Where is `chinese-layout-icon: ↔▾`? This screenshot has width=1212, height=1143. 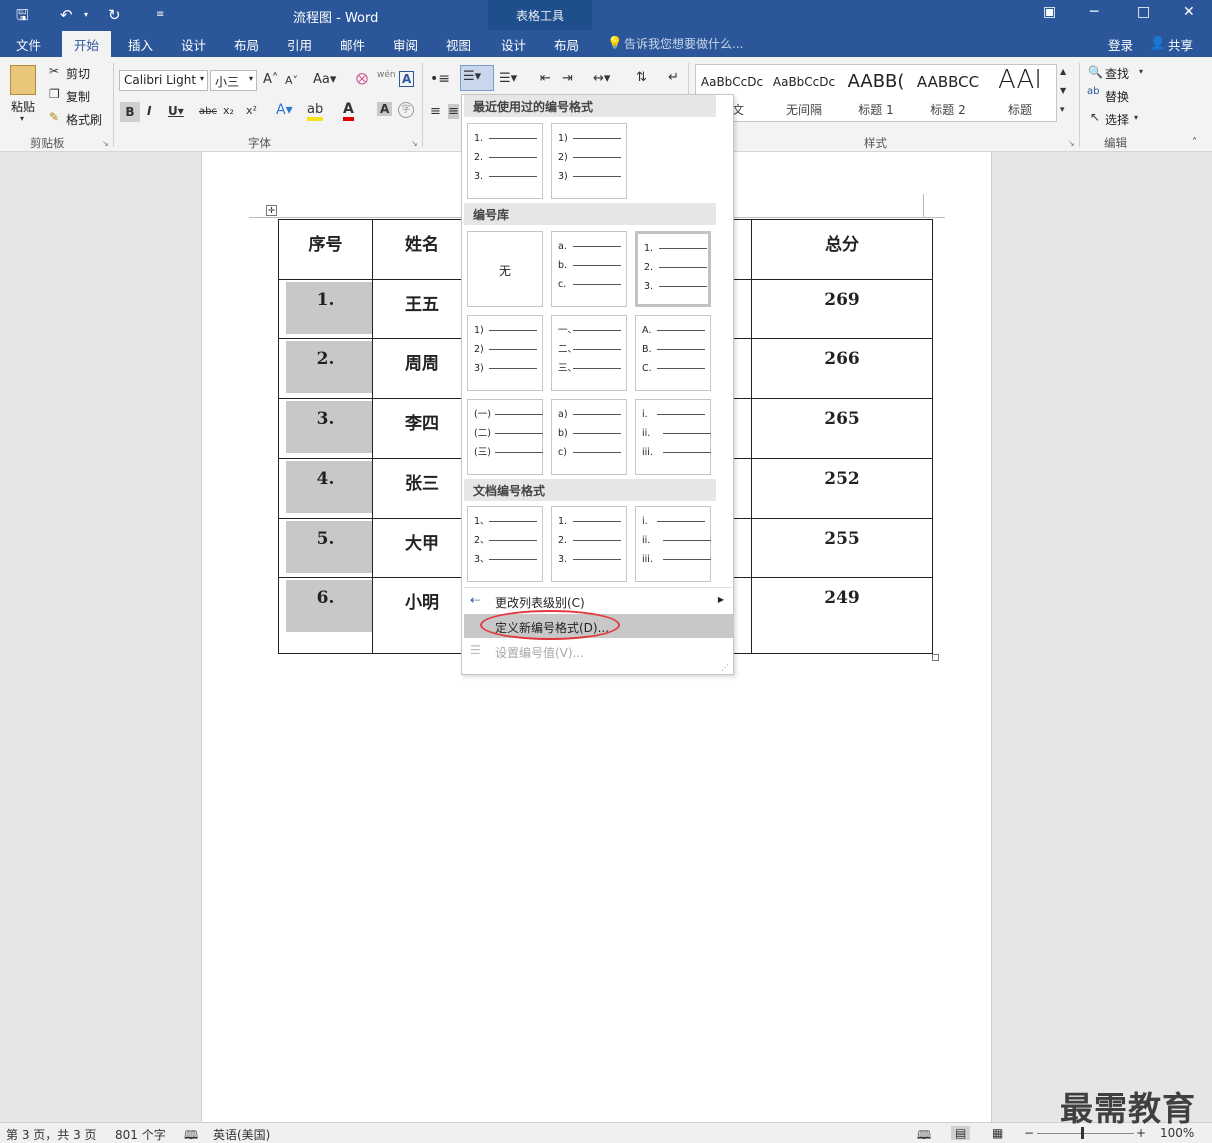
chinese-layout-icon: ↔▾ is located at coordinates (601, 78).